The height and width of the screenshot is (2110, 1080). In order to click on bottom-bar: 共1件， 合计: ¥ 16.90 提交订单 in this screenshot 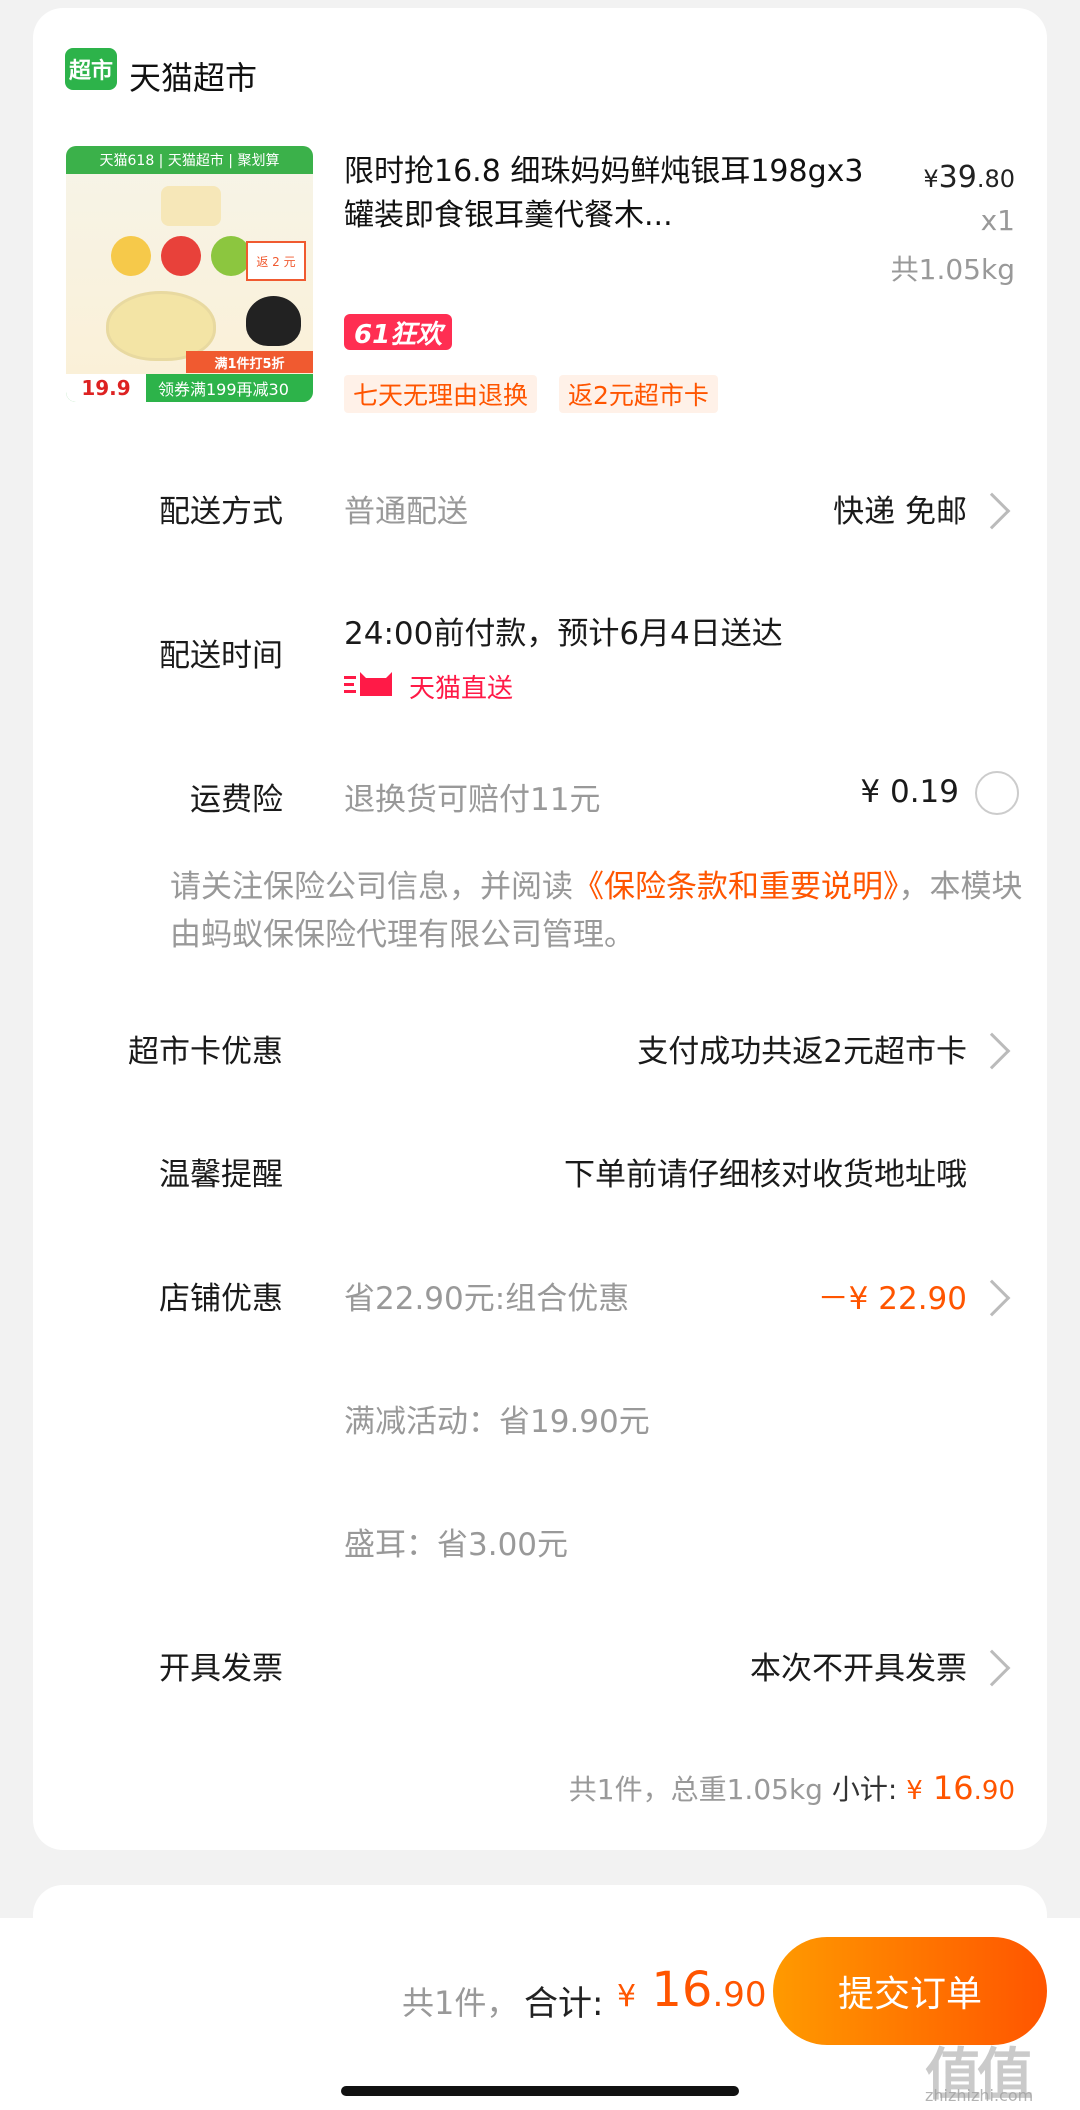, I will do `click(540, 2014)`.